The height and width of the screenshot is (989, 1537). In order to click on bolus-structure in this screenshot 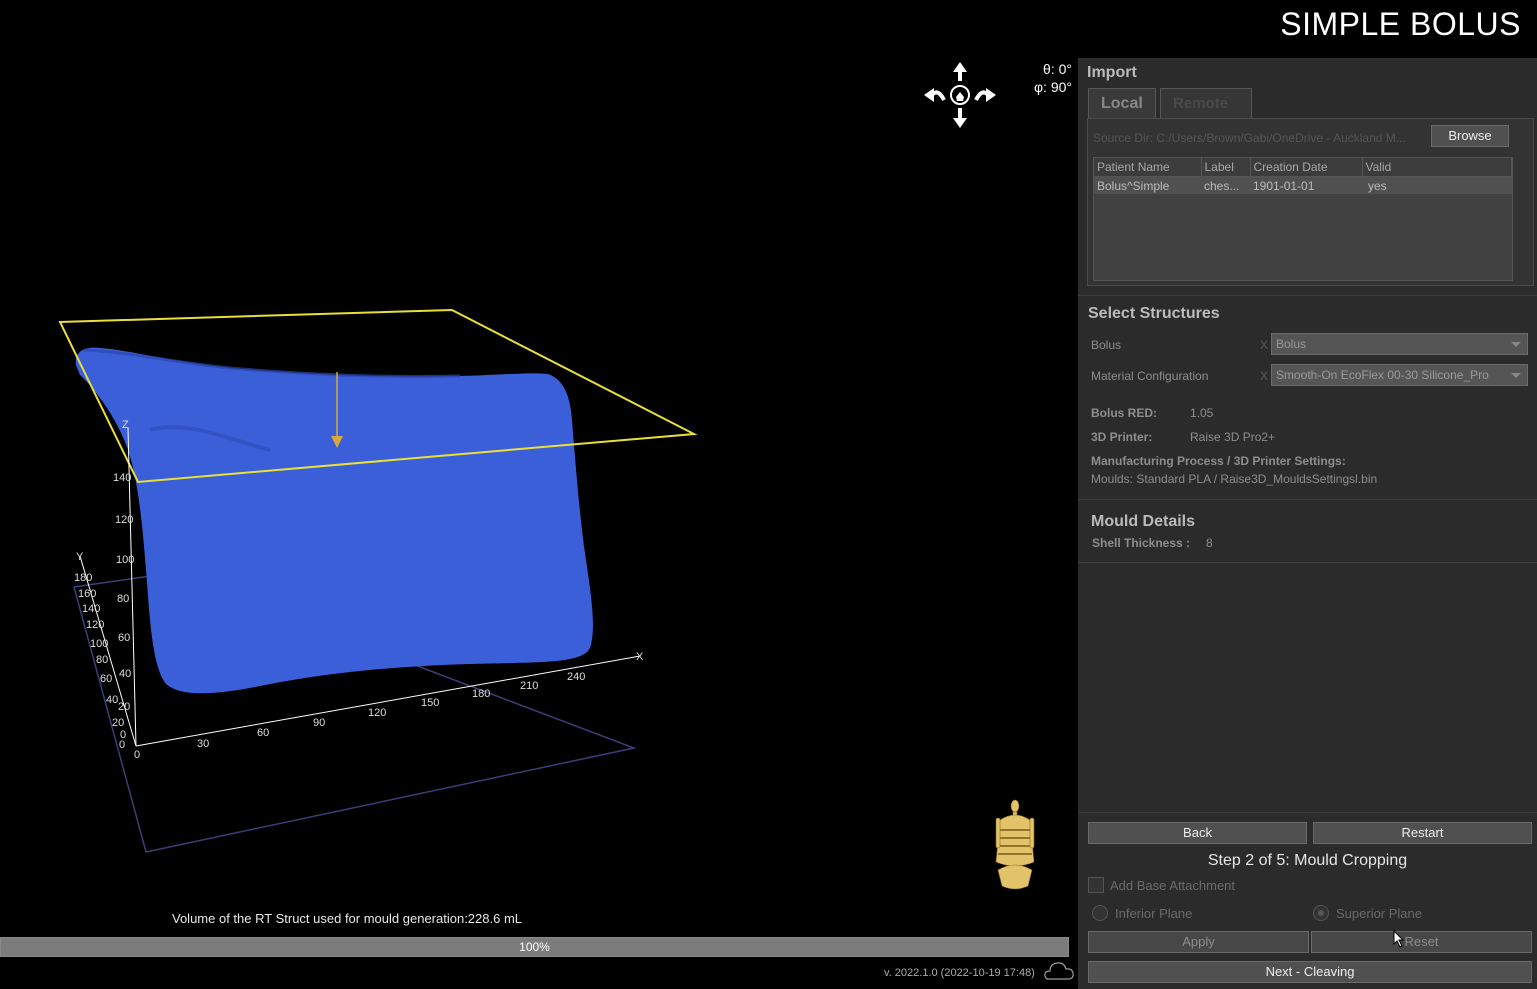, I will do `click(334, 520)`.